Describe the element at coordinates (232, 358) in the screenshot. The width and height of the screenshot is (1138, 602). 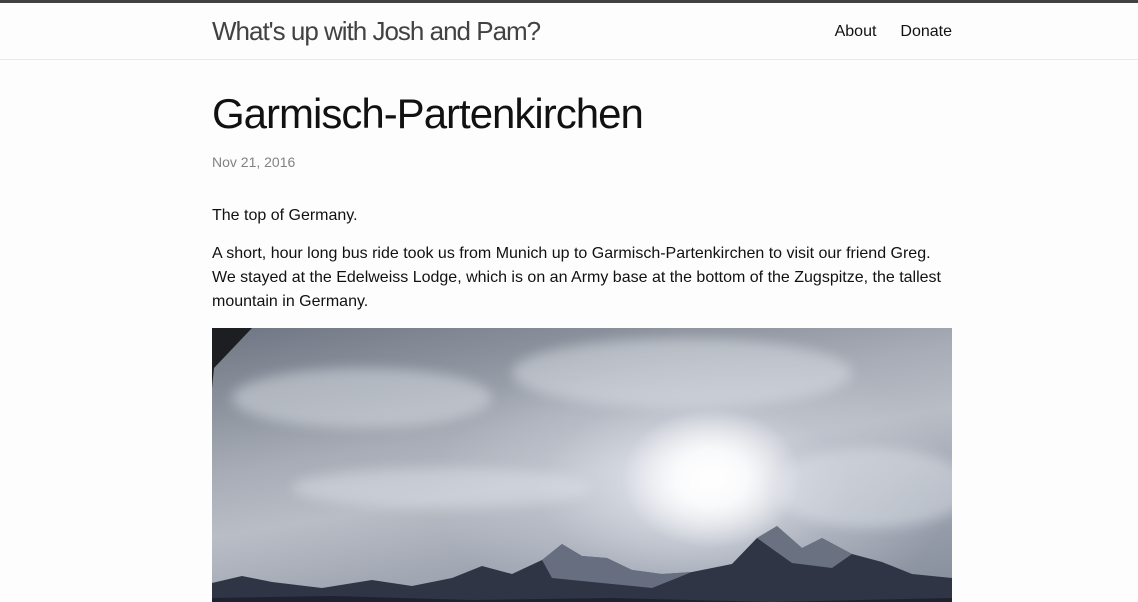
I see `photo-window-frame` at that location.